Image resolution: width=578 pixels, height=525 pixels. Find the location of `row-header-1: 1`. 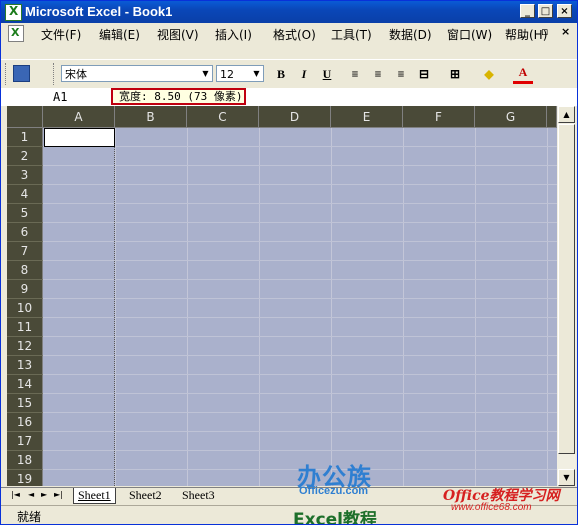

row-header-1: 1 is located at coordinates (25, 137).